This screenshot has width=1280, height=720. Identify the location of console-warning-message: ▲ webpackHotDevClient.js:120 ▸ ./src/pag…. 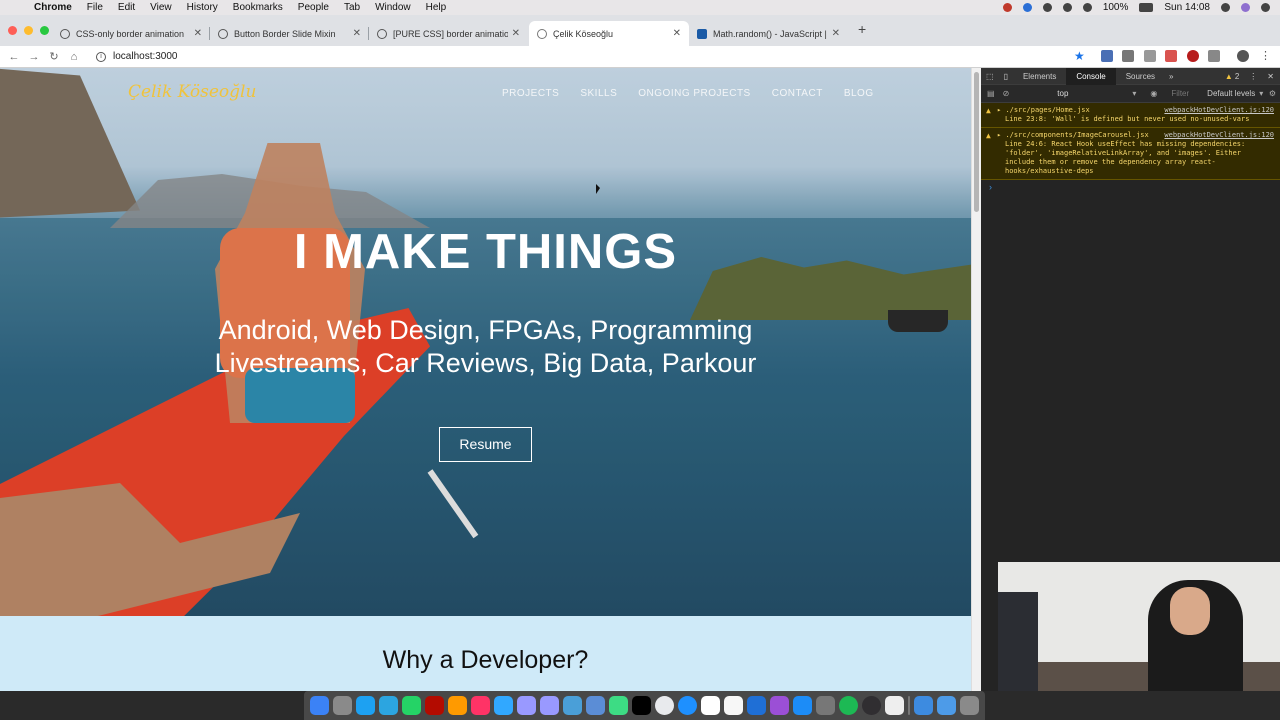
(1130, 115).